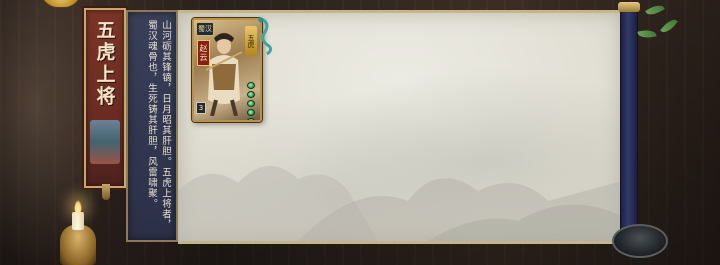 This screenshot has width=720, height=265. What do you see at coordinates (158, 125) in the screenshot?
I see `description-text: 山河砺其锋镝，日月昭其肝胆。五虎上将者，蜀汉魂骨也，生死铸其肝胆，风雷啸聚。` at bounding box center [158, 125].